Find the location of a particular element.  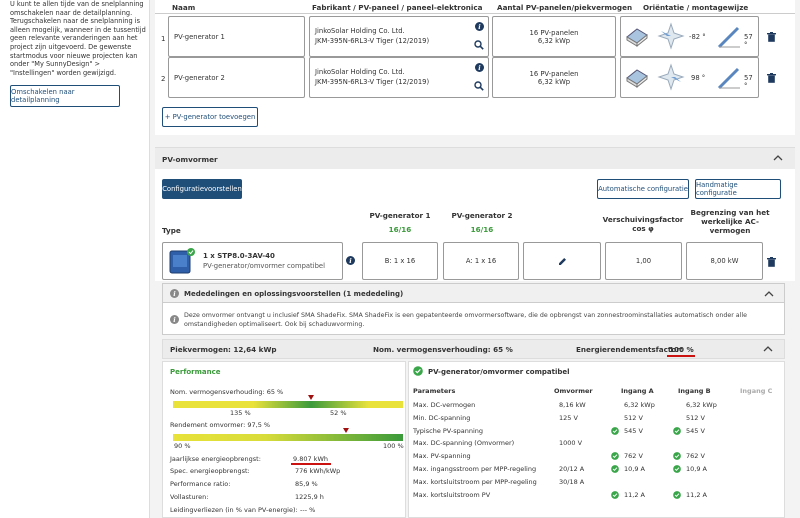

edit-box is located at coordinates (562, 261).